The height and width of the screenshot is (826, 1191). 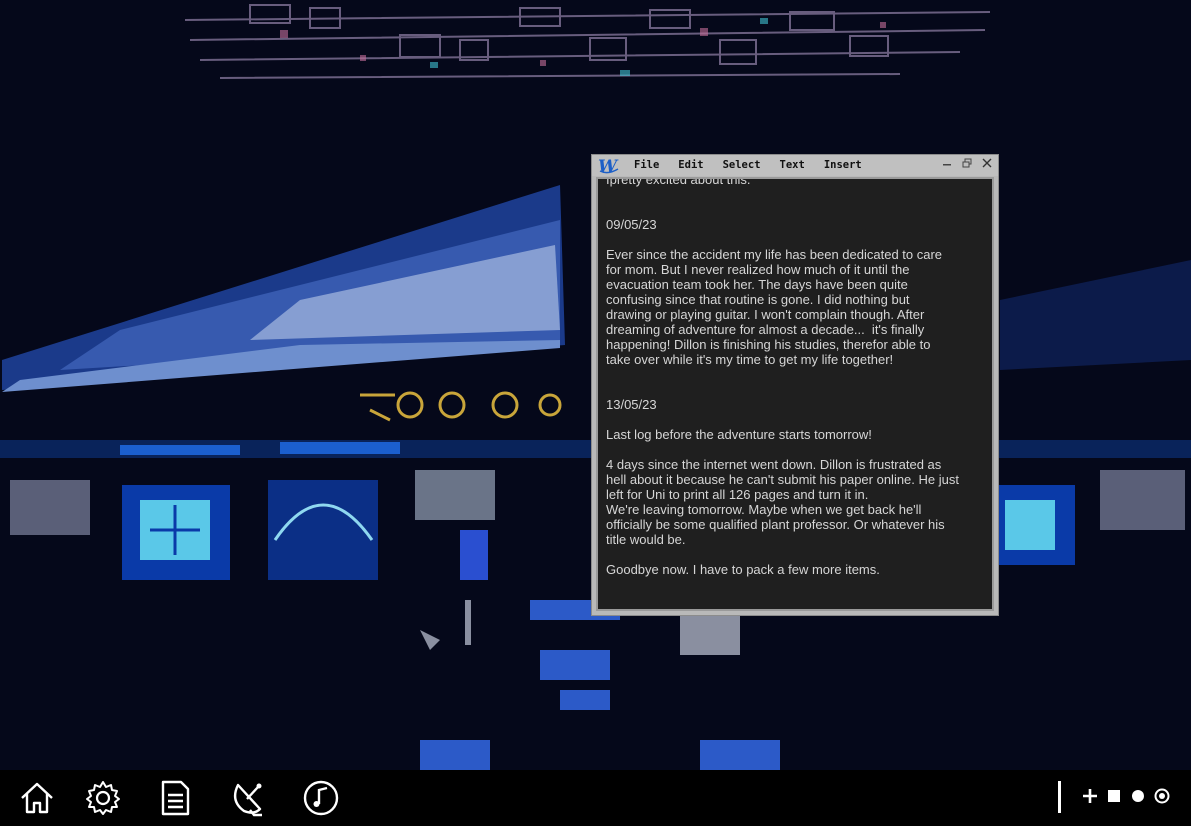 What do you see at coordinates (1114, 796) in the screenshot?
I see `square-icon` at bounding box center [1114, 796].